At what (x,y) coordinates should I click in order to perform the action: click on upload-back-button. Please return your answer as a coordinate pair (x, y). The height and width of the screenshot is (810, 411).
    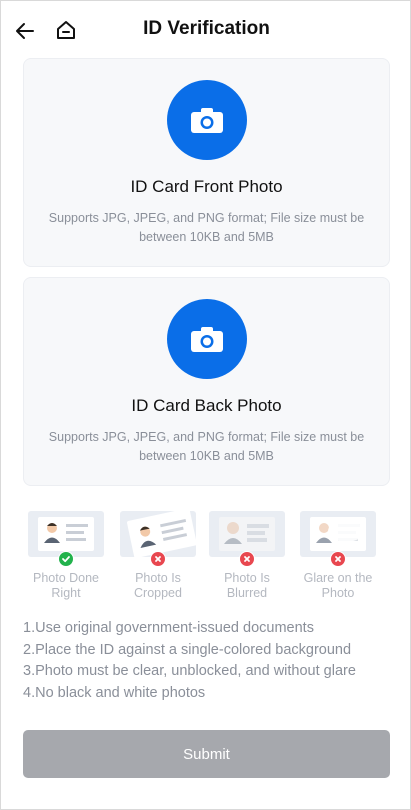
    Looking at the image, I should click on (207, 339).